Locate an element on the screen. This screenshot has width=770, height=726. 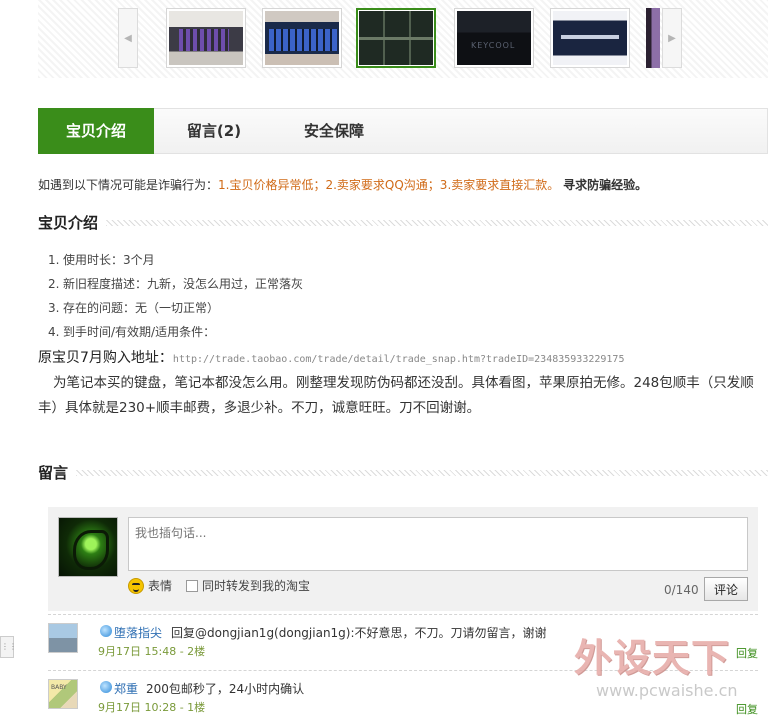
watermark-url: www.pcwaishe.cn is located at coordinates (667, 690).